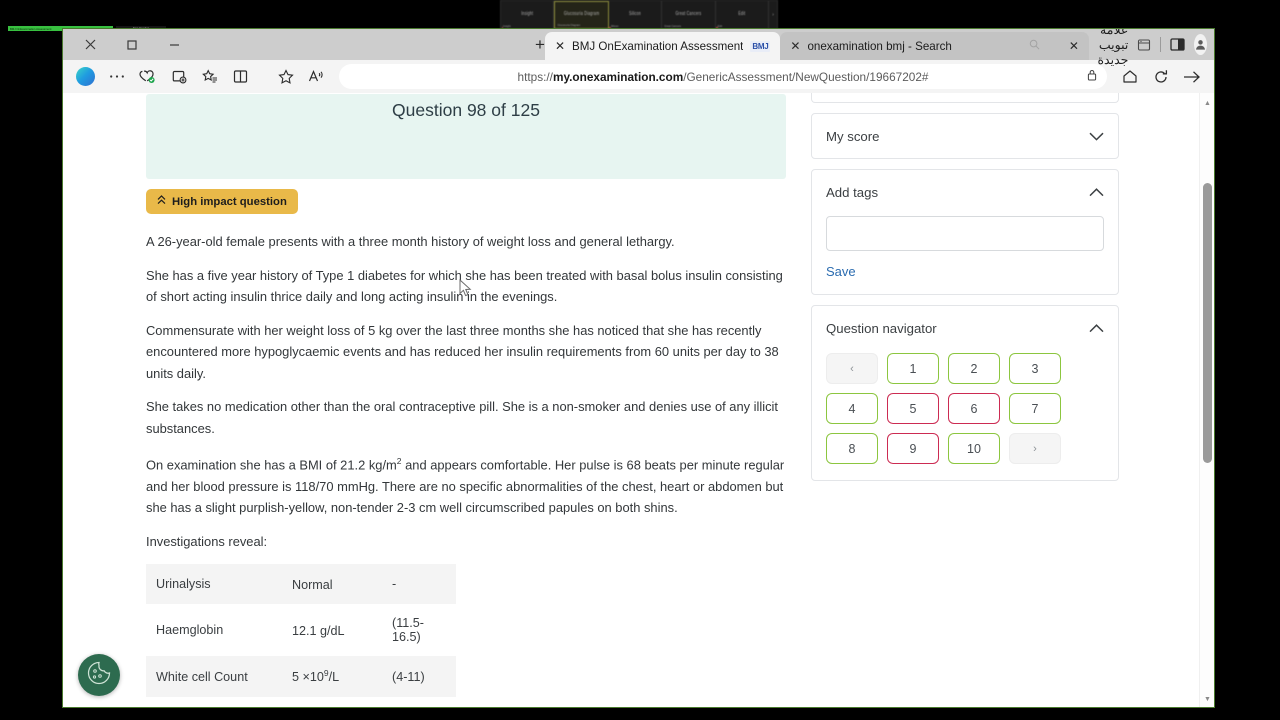 This screenshot has width=1280, height=720. I want to click on tab-title: BMJ OnExamination Assessment, so click(658, 46).